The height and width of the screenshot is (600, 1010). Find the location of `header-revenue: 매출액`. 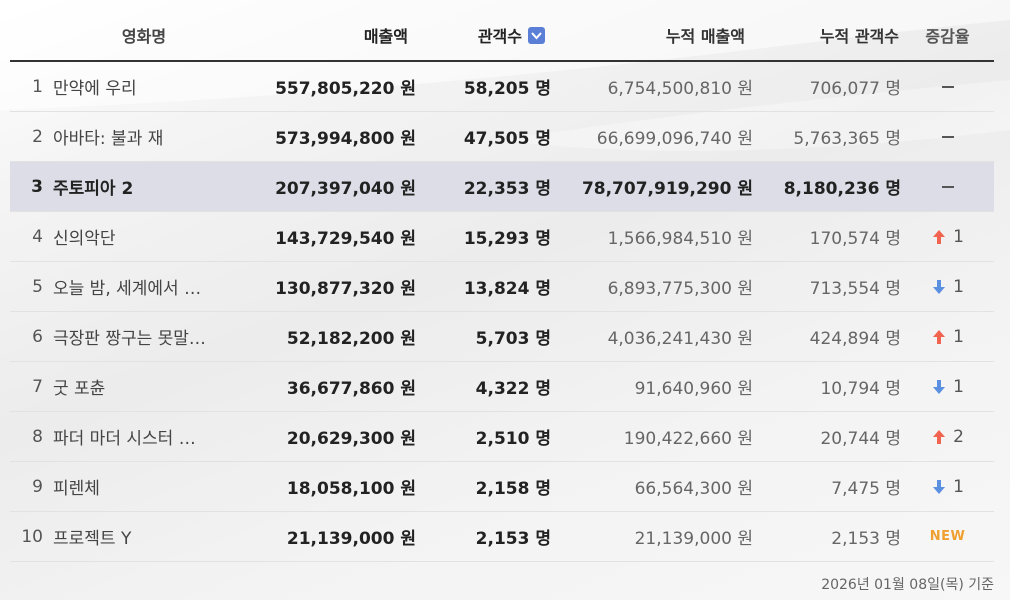

header-revenue: 매출액 is located at coordinates (317, 35).